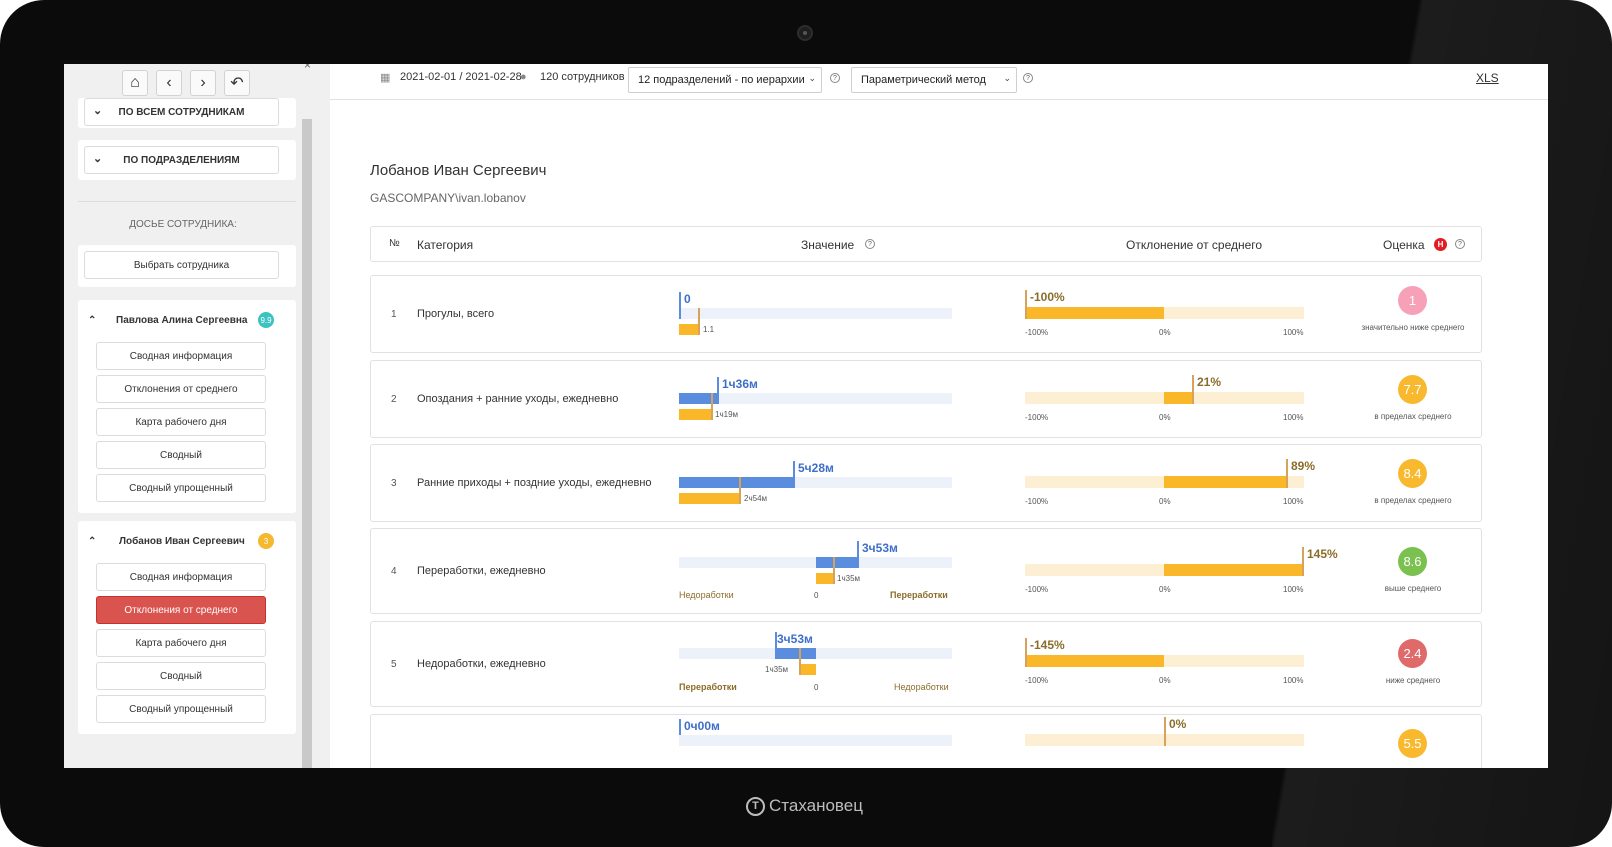 This screenshot has height=847, width=1612. Describe the element at coordinates (1412, 300) in the screenshot. I see `score-circle: 1` at that location.